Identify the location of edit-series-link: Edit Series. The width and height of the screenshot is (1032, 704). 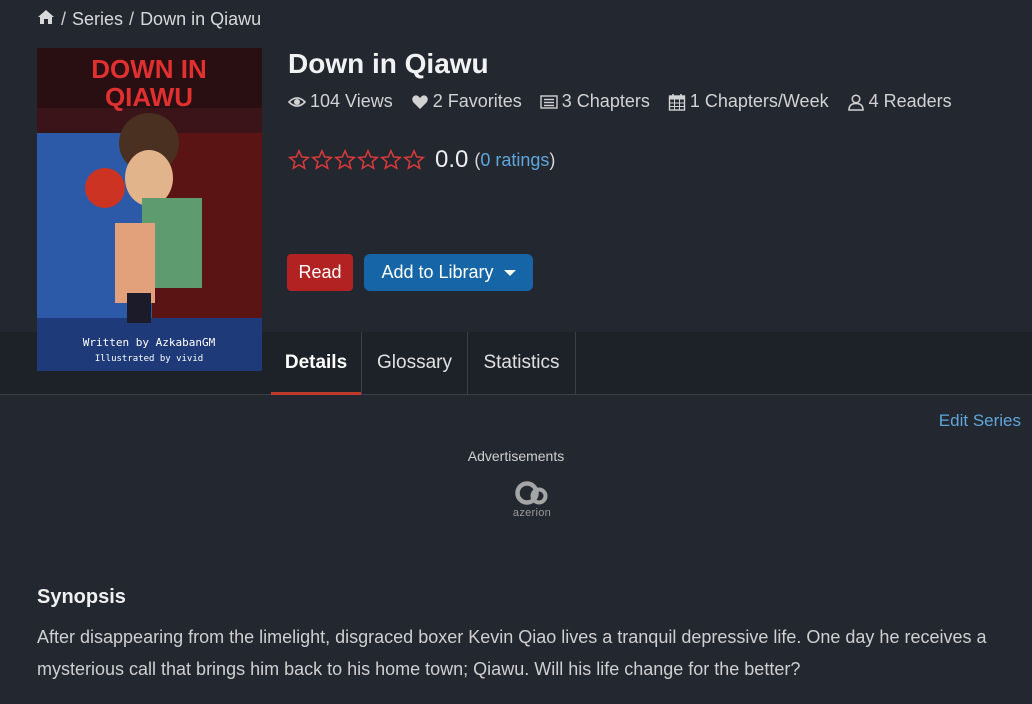
(980, 421).